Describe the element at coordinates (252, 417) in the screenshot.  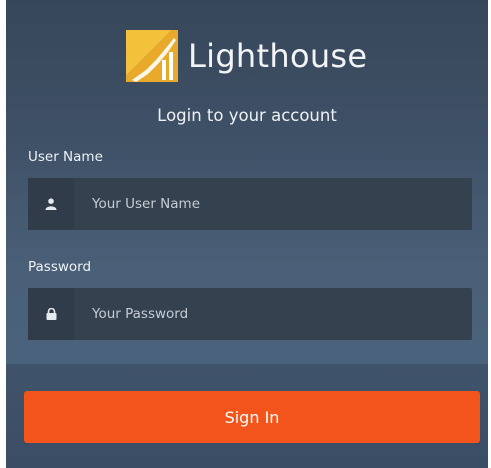
I see `sign-in-button: Sign In` at that location.